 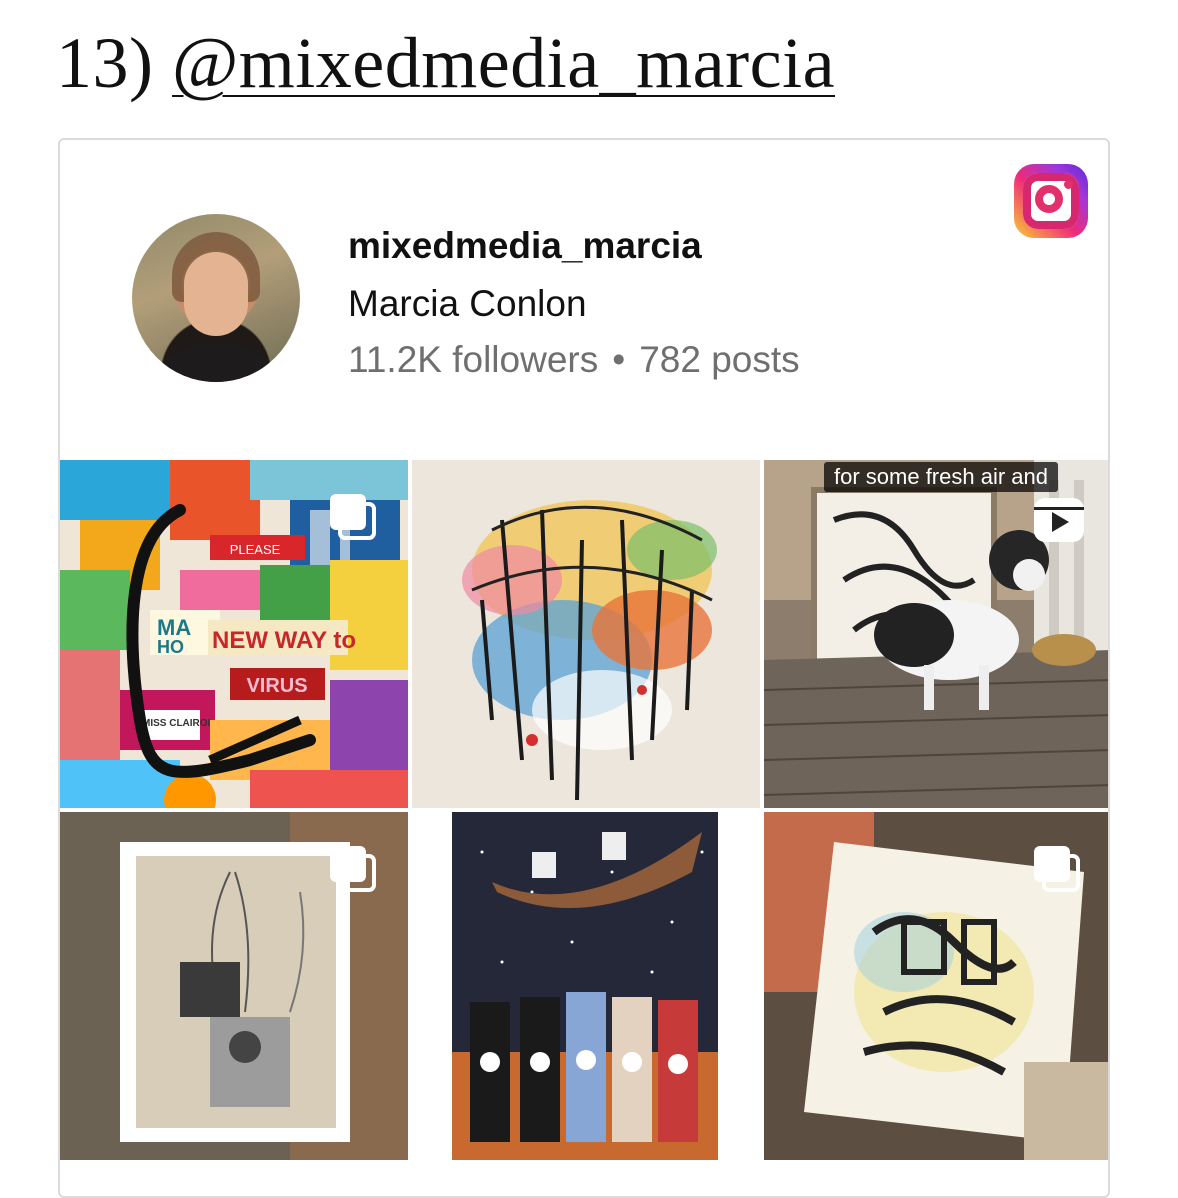 I want to click on followers-count: 11.2K followers, so click(x=473, y=359).